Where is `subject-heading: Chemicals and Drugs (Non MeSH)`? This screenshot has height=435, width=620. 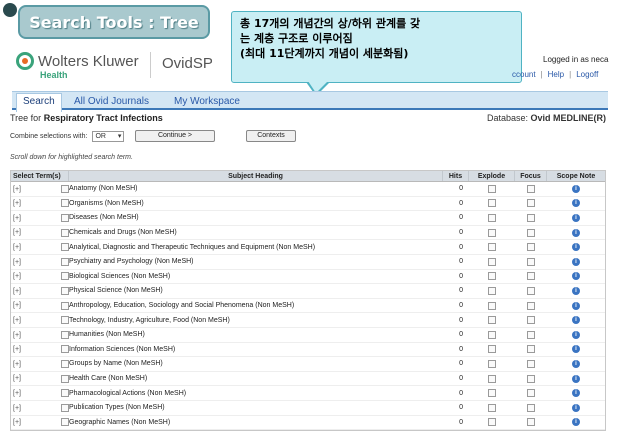 subject-heading: Chemicals and Drugs (Non MeSH) is located at coordinates (256, 232).